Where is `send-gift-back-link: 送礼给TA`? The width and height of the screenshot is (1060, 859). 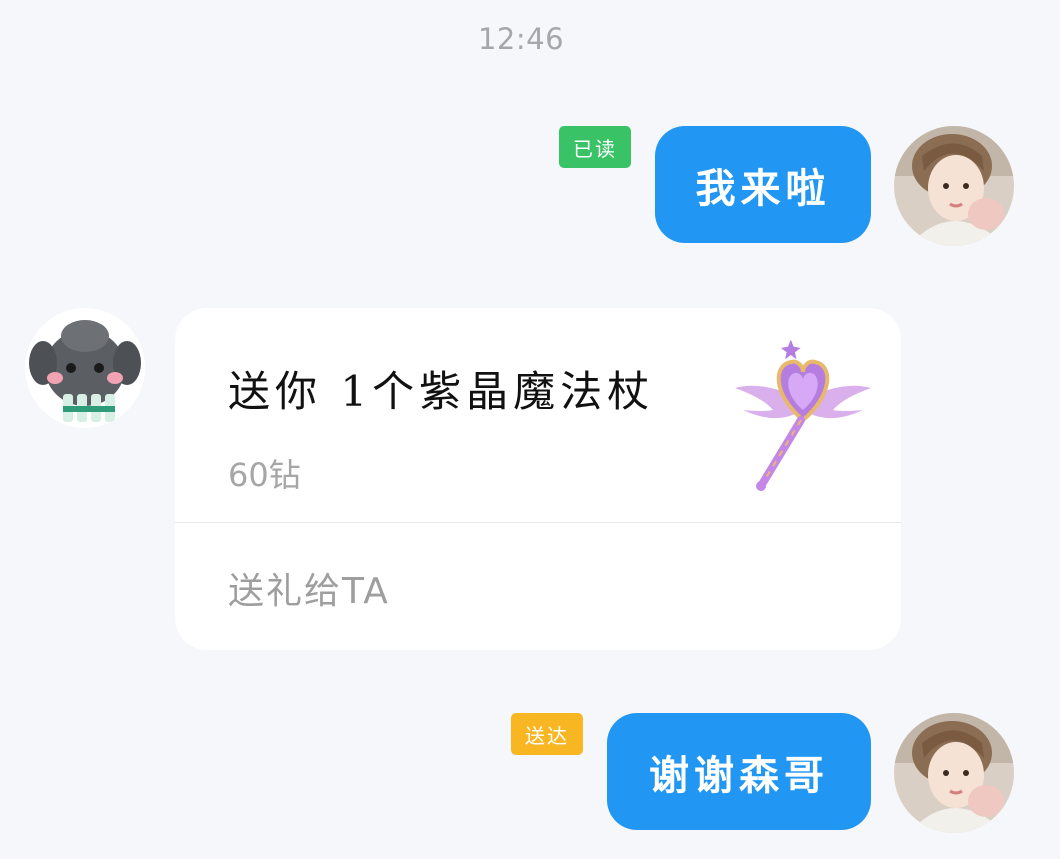
send-gift-back-link: 送礼给TA is located at coordinates (309, 588).